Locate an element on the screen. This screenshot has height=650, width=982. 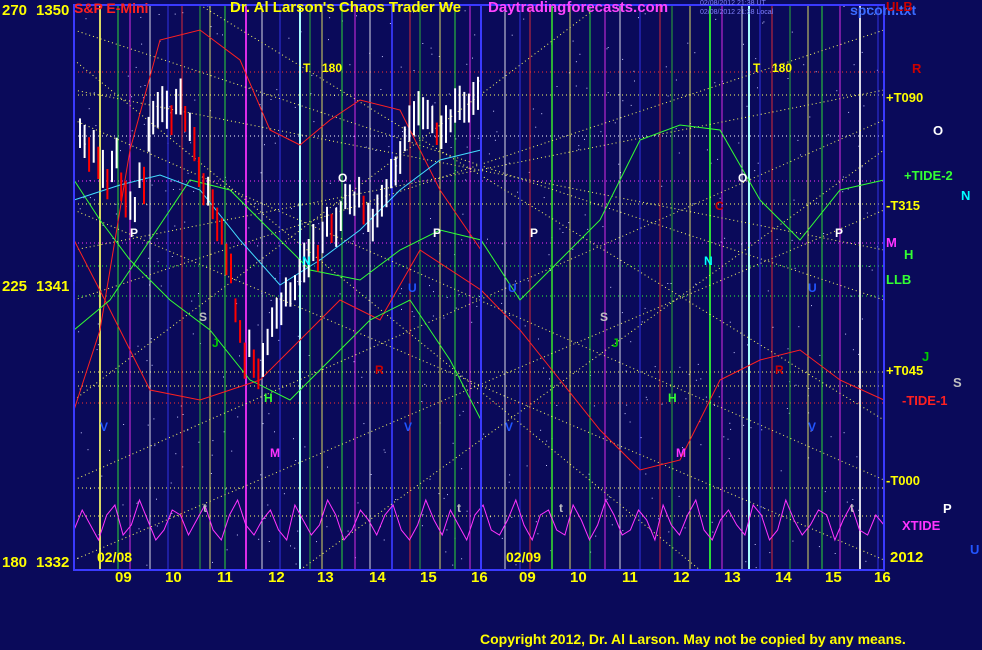
y-label-bottom-price: 1332 is located at coordinates (53, 562).